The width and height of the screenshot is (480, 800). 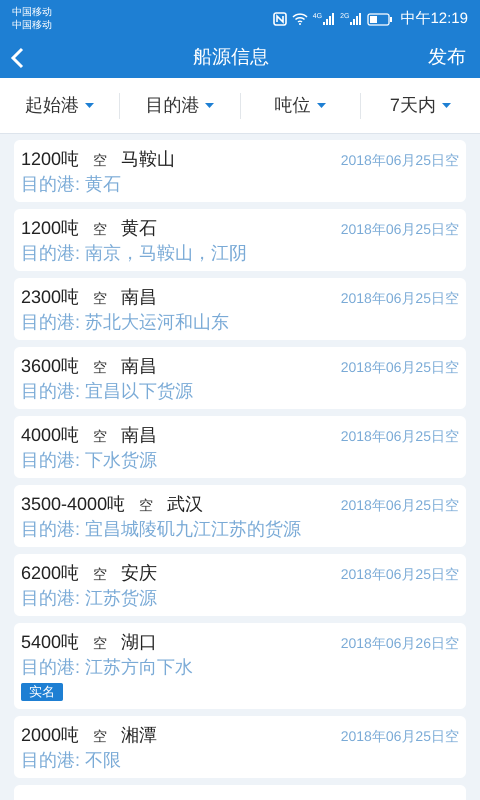 I want to click on destination-text: 目的港: 江苏货源, so click(x=89, y=598).